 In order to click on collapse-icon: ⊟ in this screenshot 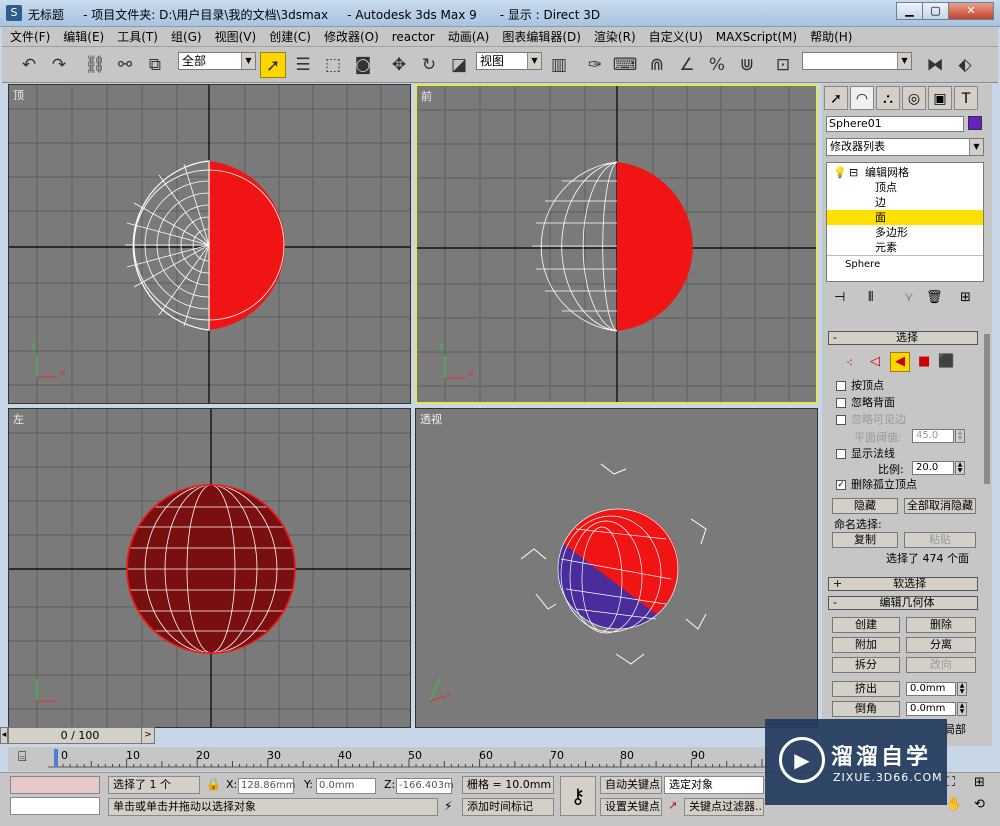, I will do `click(853, 172)`.